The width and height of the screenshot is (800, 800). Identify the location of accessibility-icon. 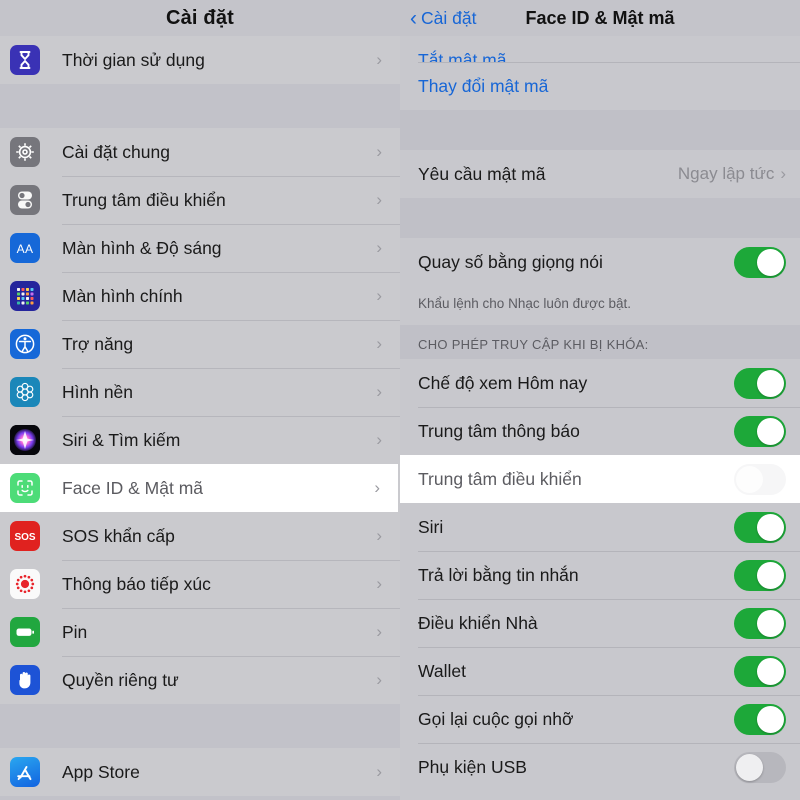
(25, 344).